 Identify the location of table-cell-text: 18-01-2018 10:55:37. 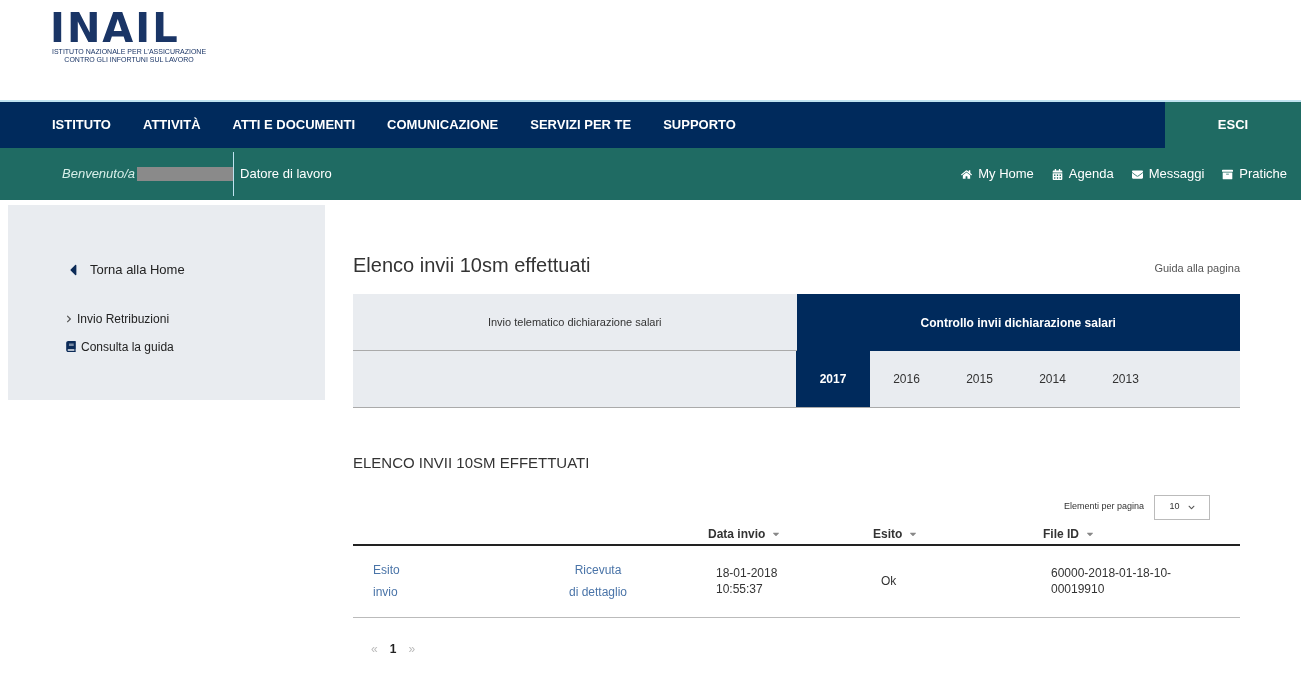
(746, 581).